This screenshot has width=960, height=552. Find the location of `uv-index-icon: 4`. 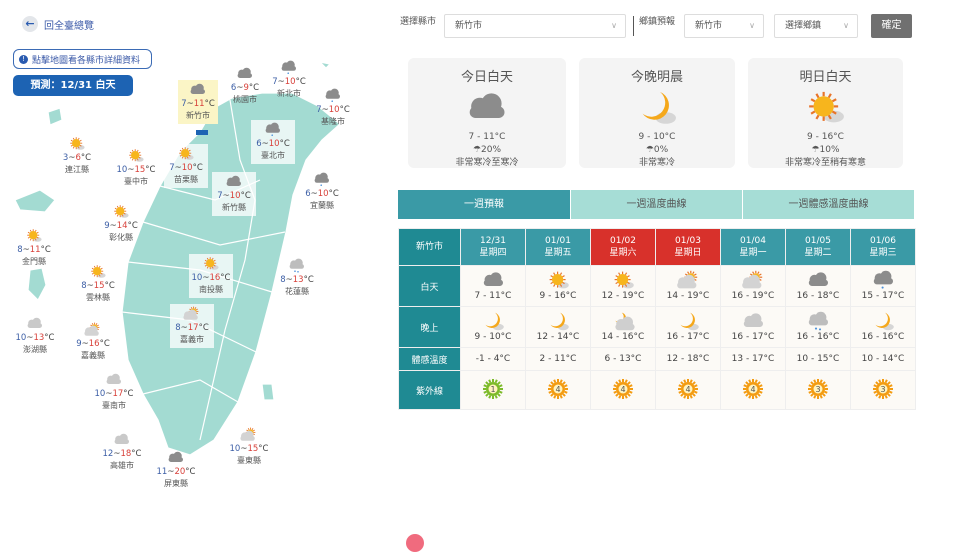

uv-index-icon: 4 is located at coordinates (623, 388).